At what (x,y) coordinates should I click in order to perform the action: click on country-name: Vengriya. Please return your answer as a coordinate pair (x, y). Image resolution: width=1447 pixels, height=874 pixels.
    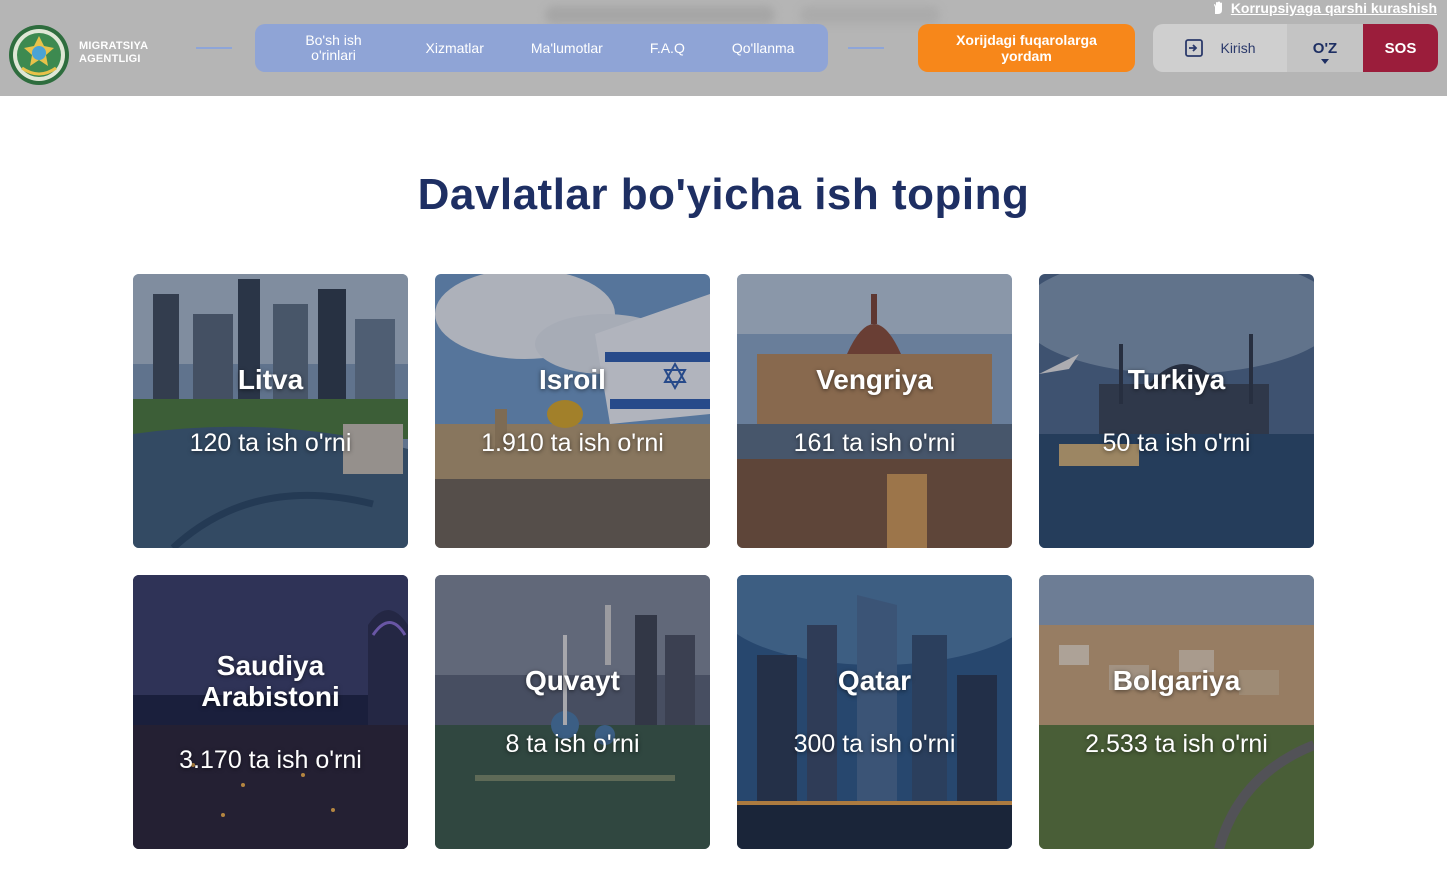
    Looking at the image, I should click on (874, 379).